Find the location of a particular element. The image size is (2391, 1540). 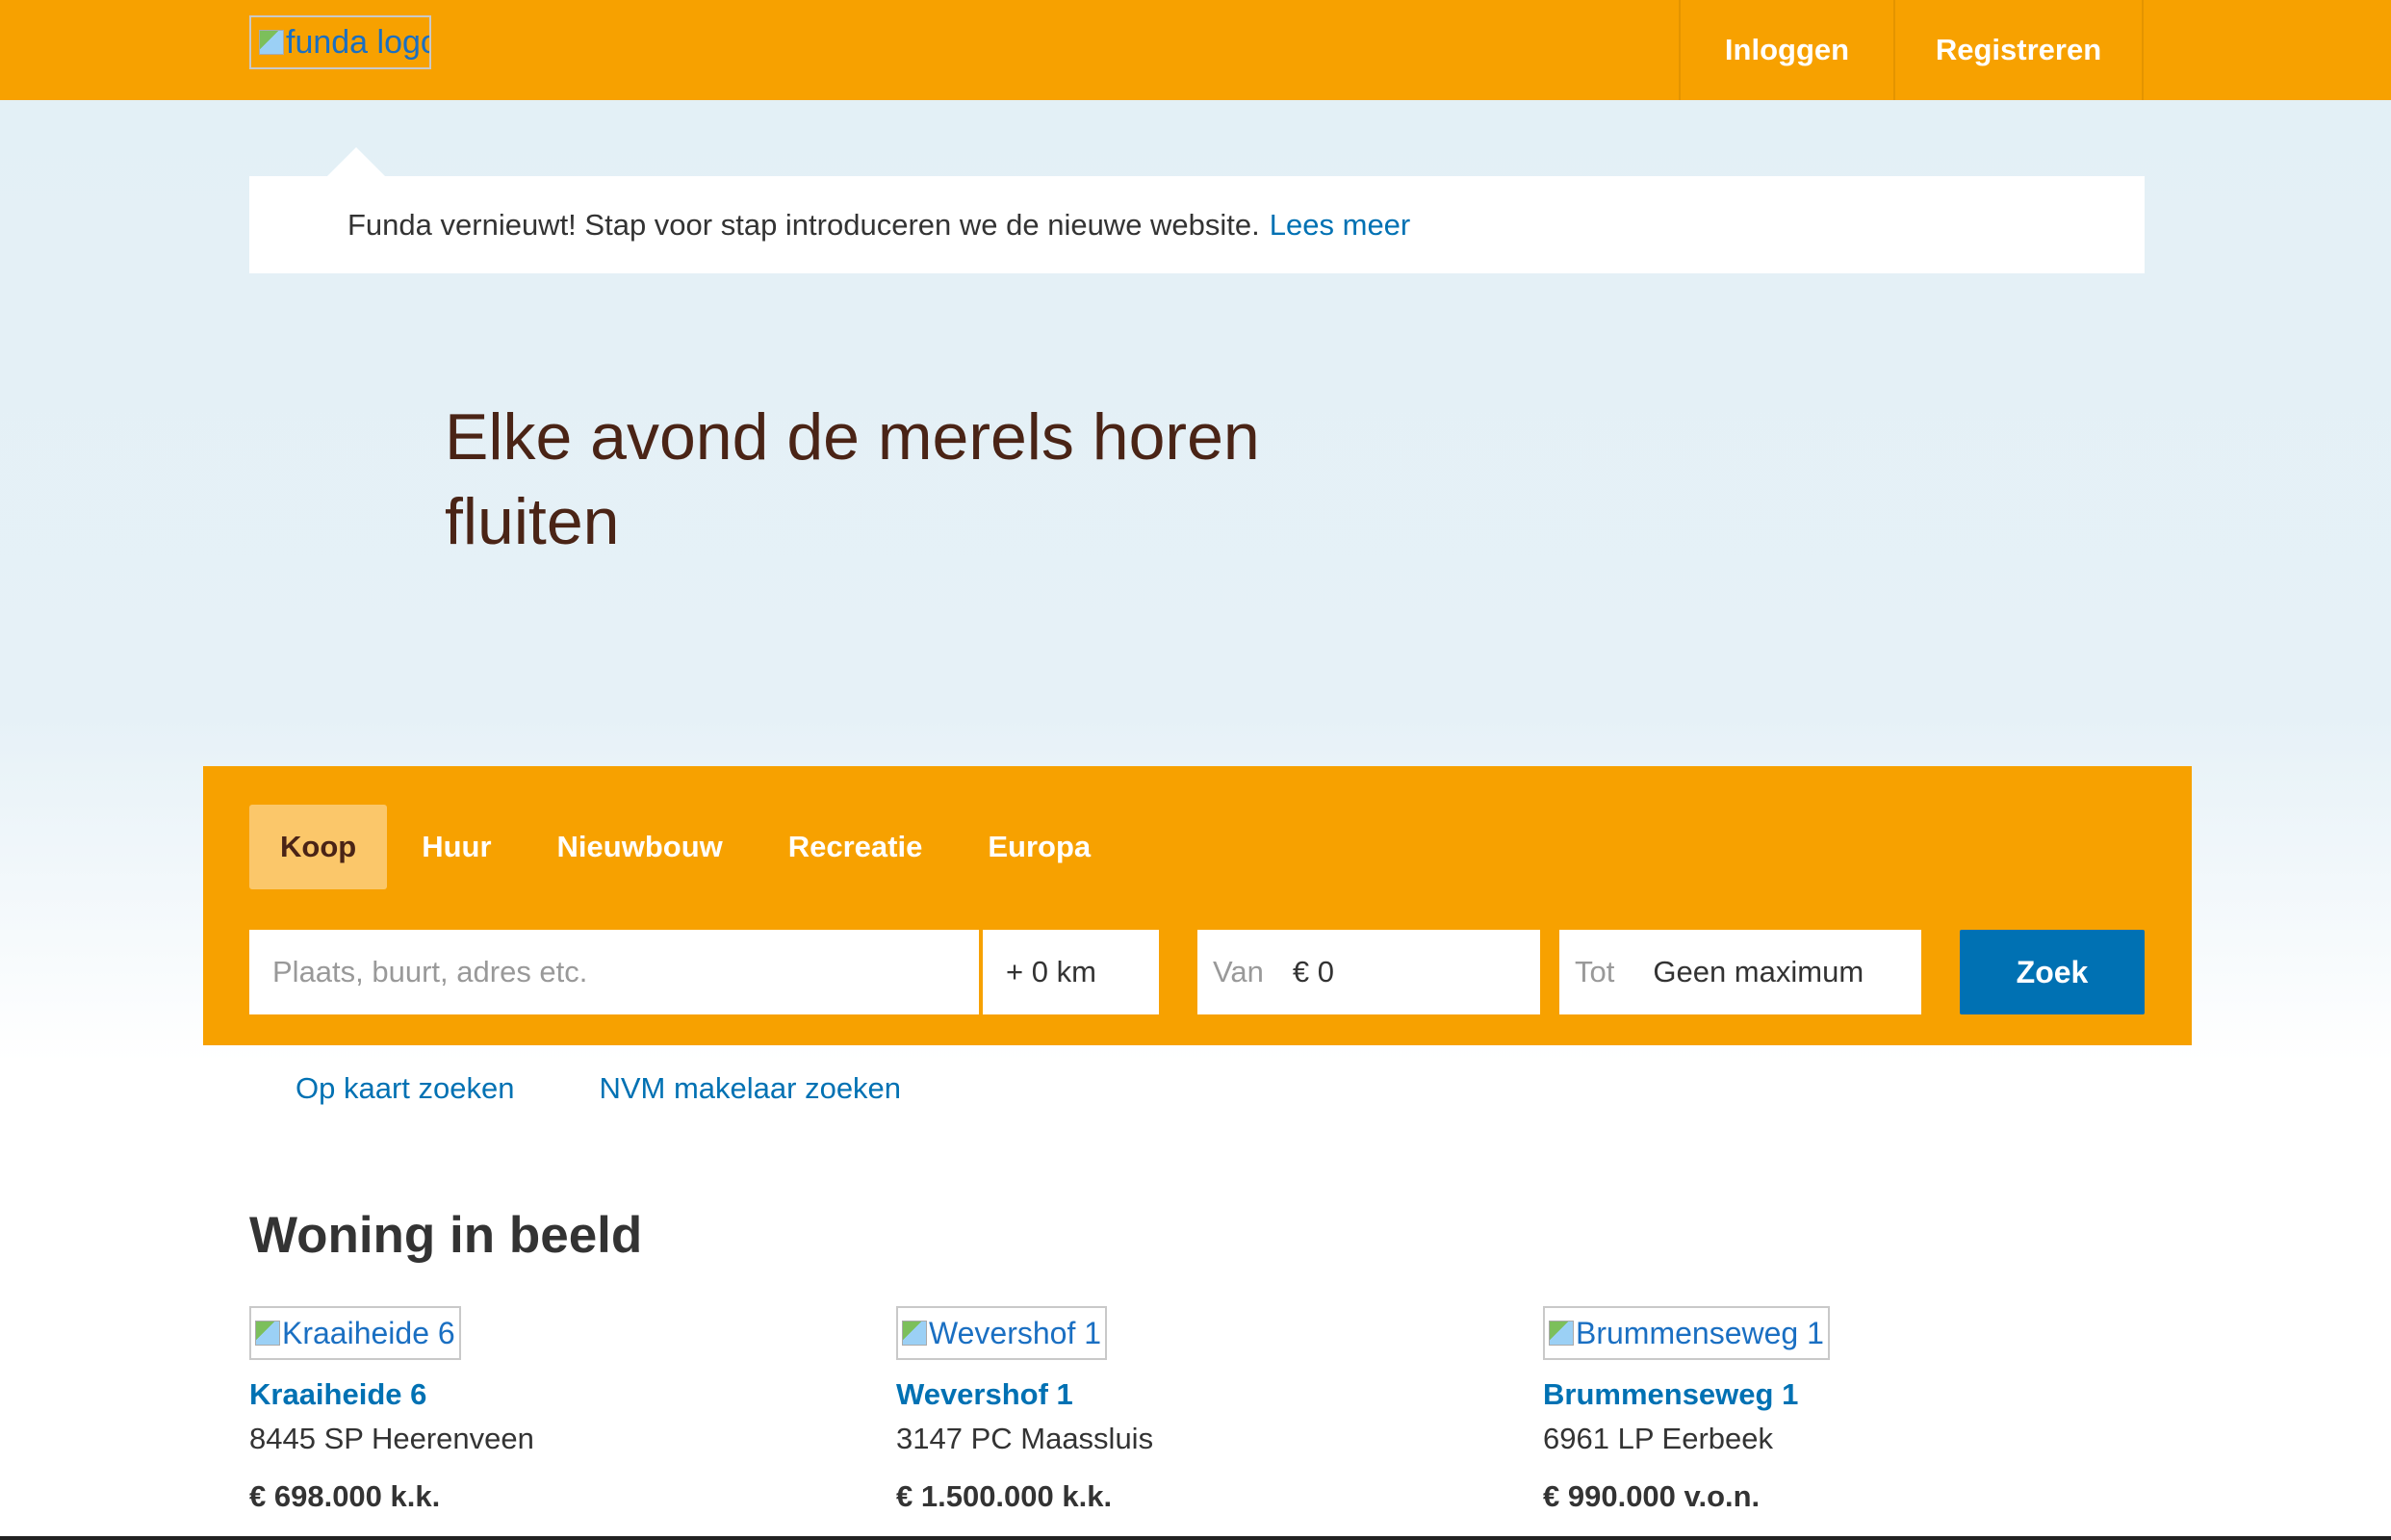

property-price: € 698.000 k.k. is located at coordinates (345, 1496).